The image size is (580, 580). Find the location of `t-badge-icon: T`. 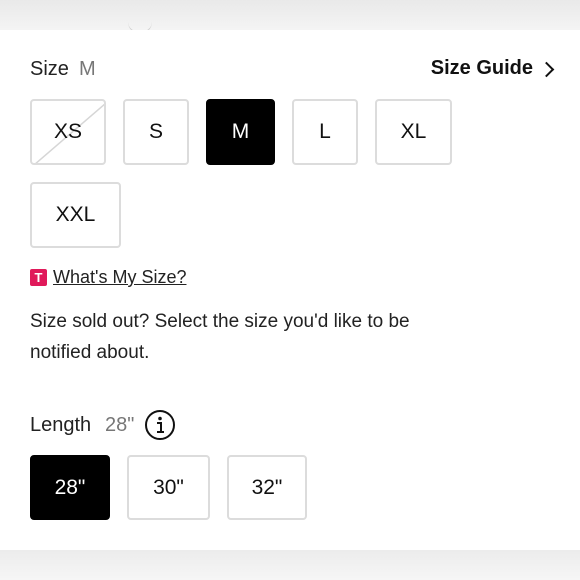

t-badge-icon: T is located at coordinates (38, 277).